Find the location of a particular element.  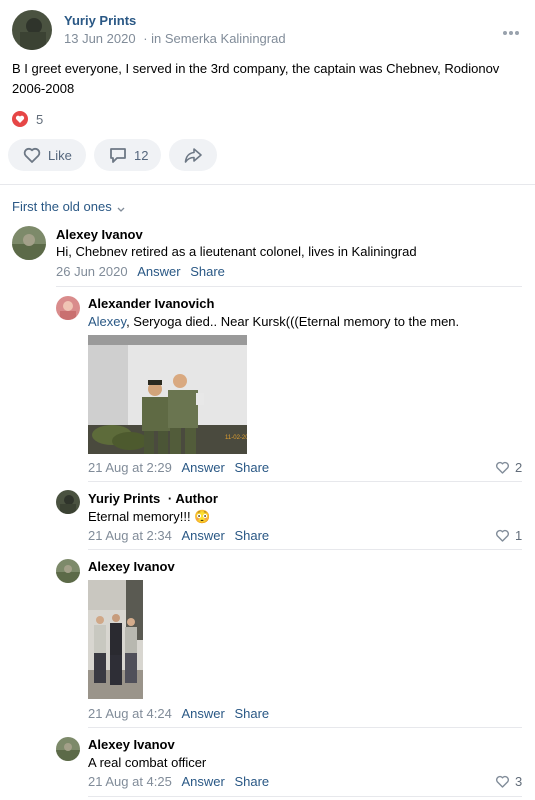

more-dots-icon is located at coordinates (511, 29).